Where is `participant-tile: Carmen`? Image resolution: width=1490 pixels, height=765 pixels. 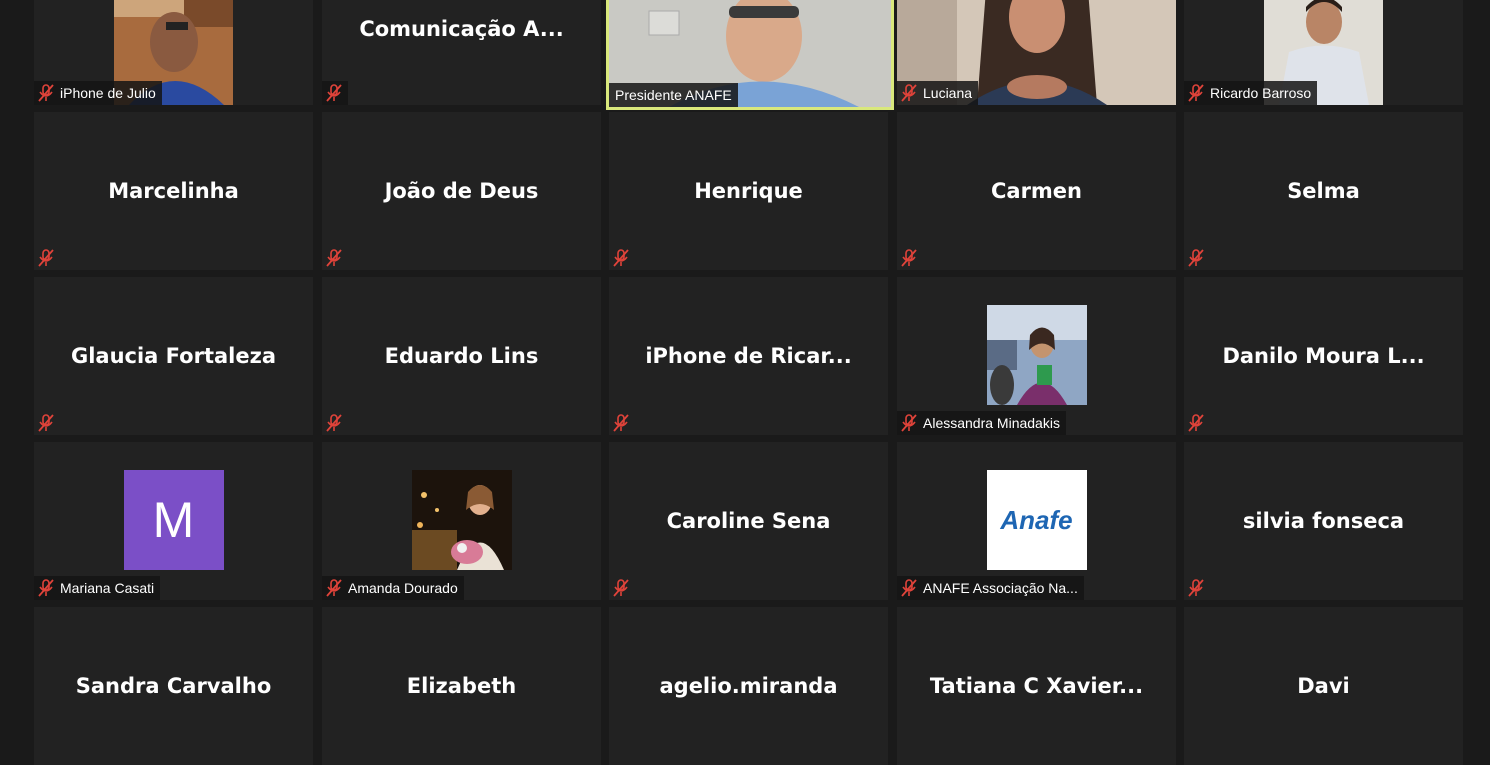
participant-tile: Carmen is located at coordinates (1036, 191).